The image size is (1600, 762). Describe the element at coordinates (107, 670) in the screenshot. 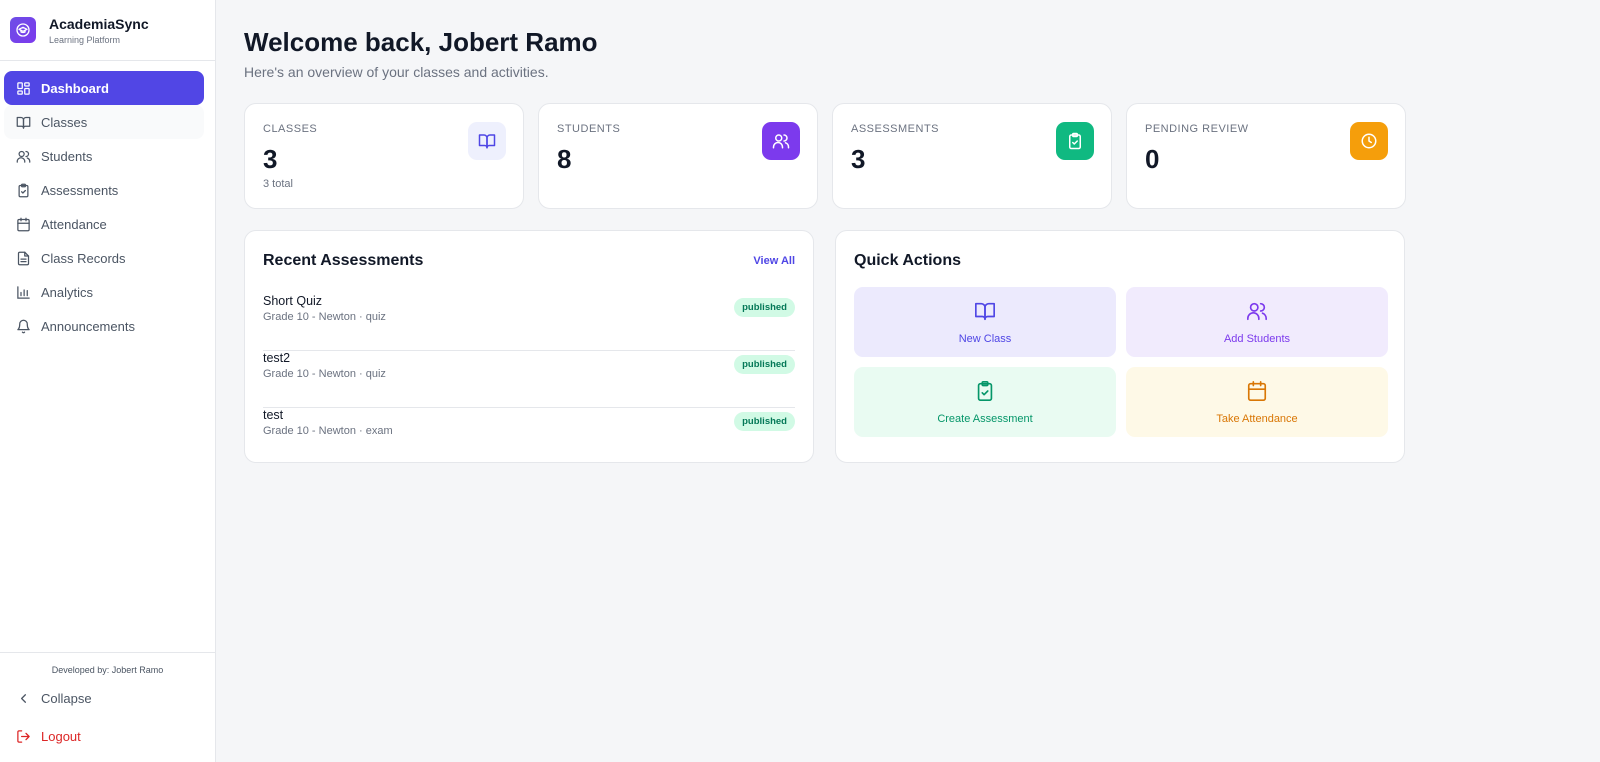

I see `developer-credit: Developed by: Jobert Ramo` at that location.